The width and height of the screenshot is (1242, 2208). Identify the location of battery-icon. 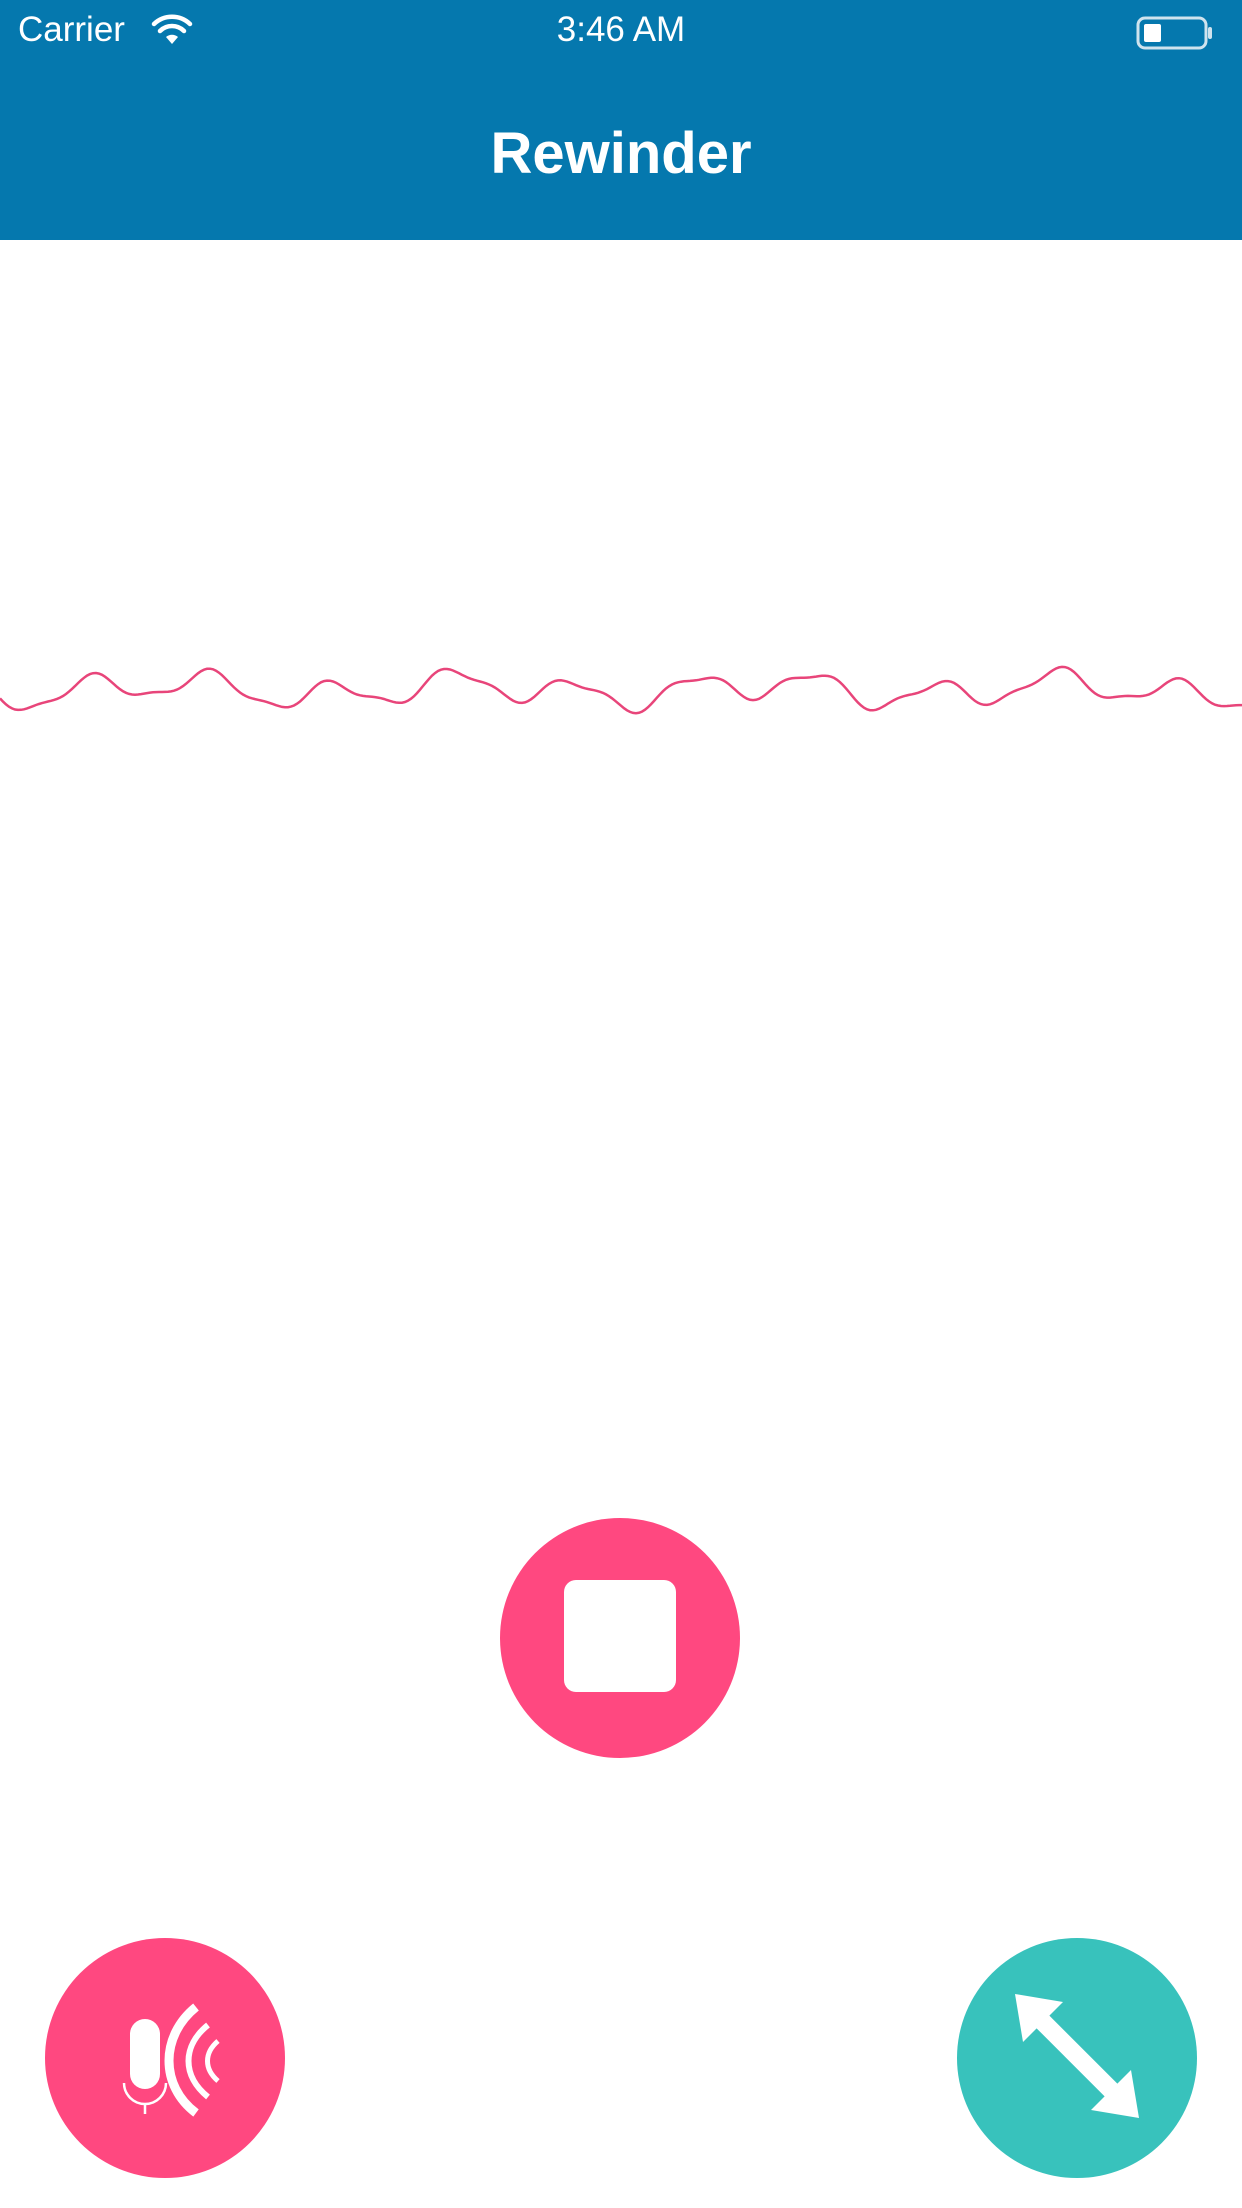
(1175, 35).